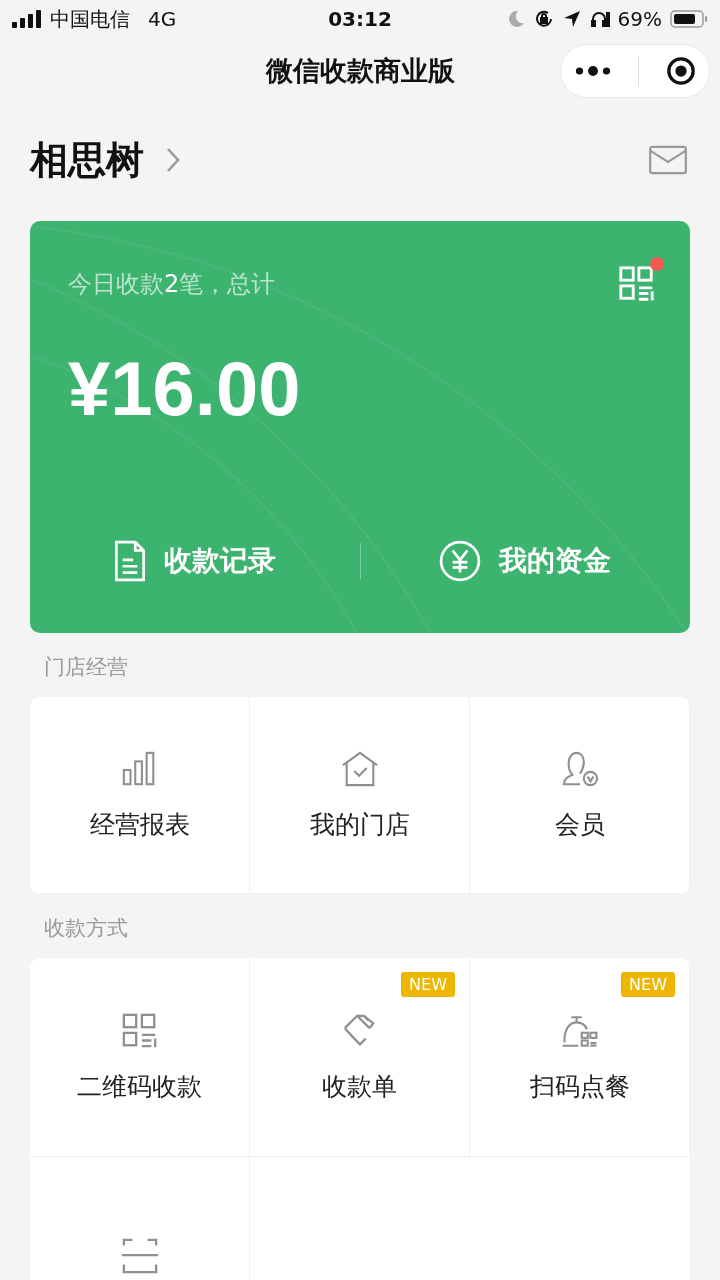  What do you see at coordinates (359, 768) in the screenshot?
I see `house-check-icon` at bounding box center [359, 768].